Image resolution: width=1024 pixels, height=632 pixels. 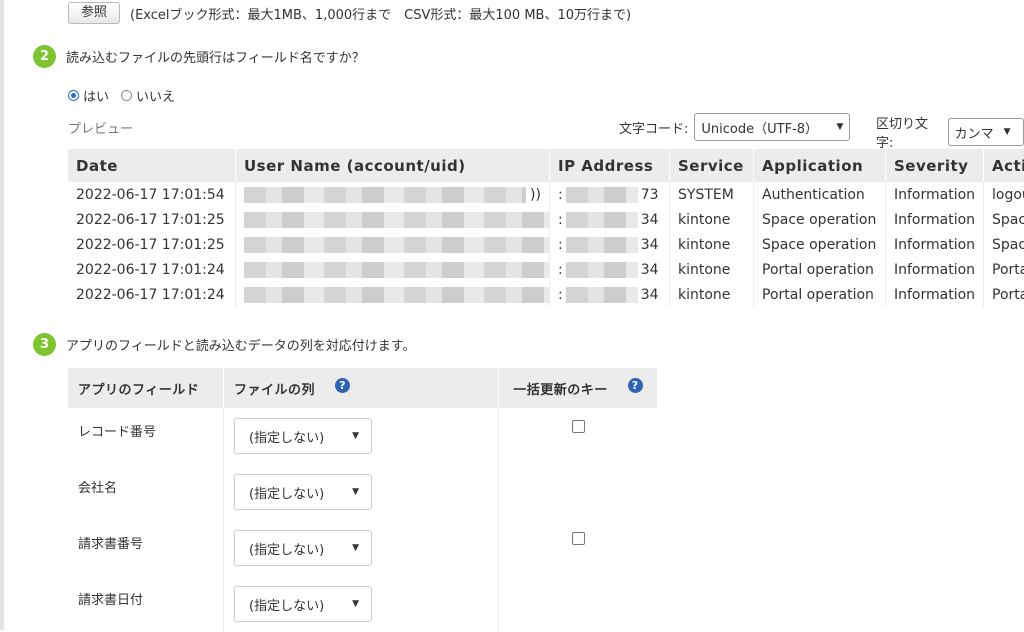 What do you see at coordinates (111, 600) in the screenshot?
I see `mapping-field-name: 請求書日付` at bounding box center [111, 600].